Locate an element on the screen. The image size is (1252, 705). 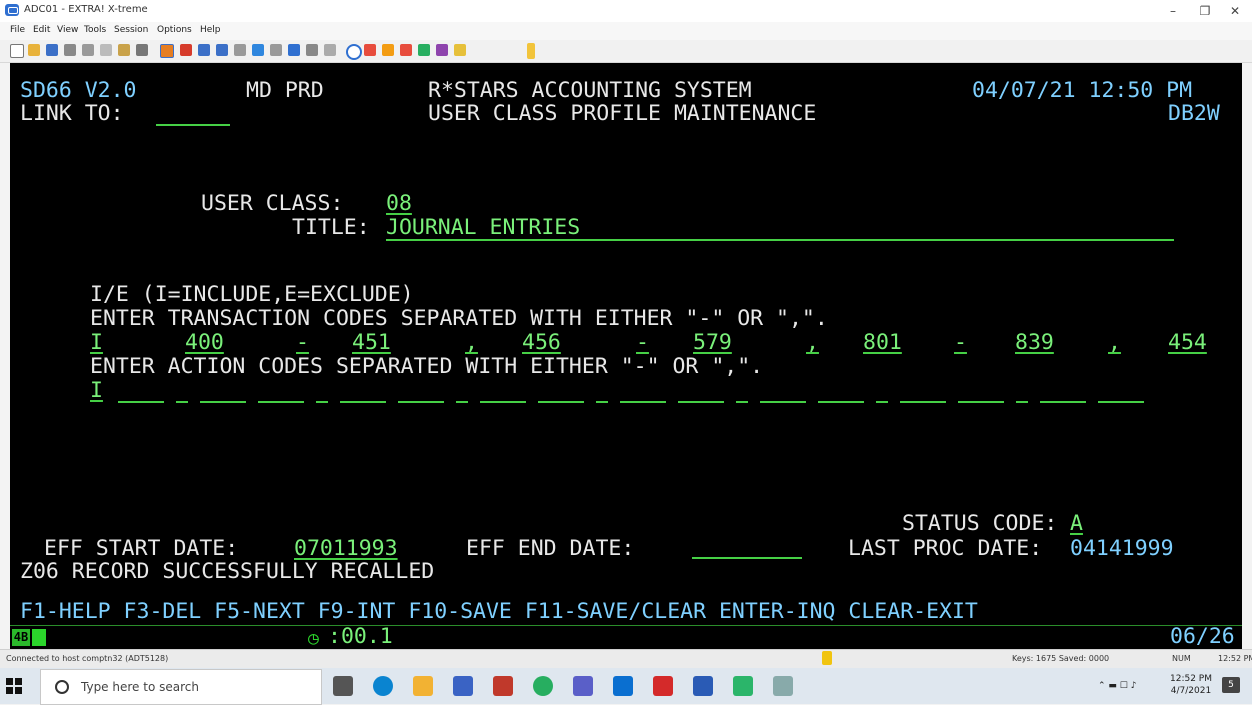
connect-icon is located at coordinates (354, 52).